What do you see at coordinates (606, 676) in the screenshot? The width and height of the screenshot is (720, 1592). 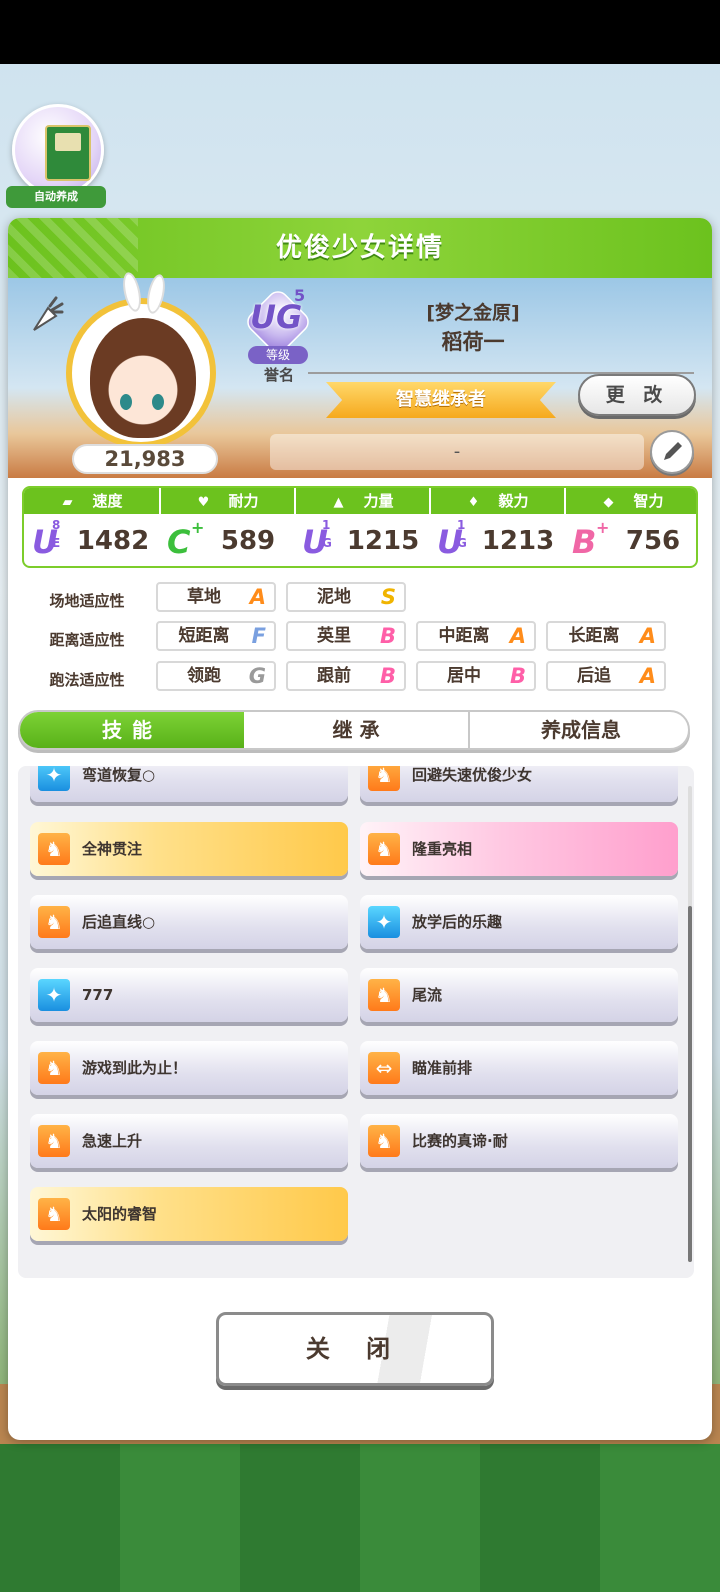 I see `aptitude-end: 后追 A` at bounding box center [606, 676].